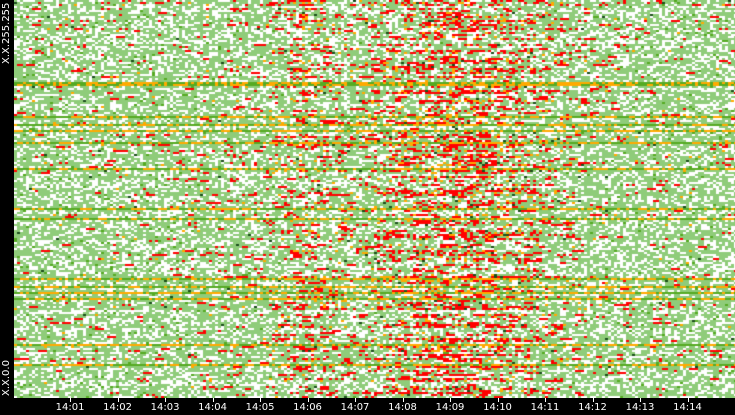 Image resolution: width=735 pixels, height=415 pixels. Describe the element at coordinates (6, 33) in the screenshot. I see `y-tick-label: X.X.255.255` at that location.